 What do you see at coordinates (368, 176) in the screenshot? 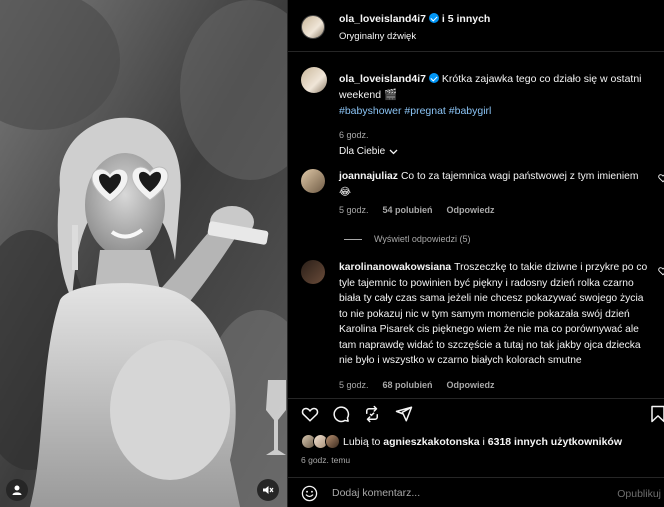
I see `commenter-username: joannajuliaz` at bounding box center [368, 176].